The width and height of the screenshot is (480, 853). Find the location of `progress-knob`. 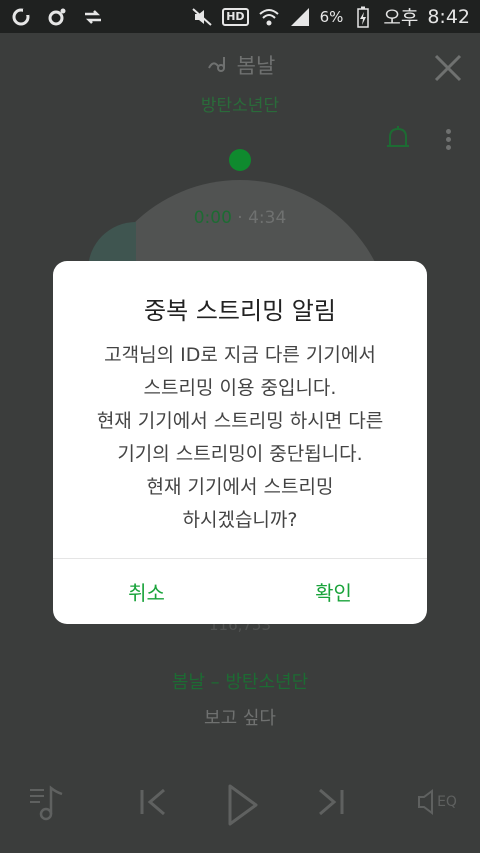

progress-knob is located at coordinates (240, 160).